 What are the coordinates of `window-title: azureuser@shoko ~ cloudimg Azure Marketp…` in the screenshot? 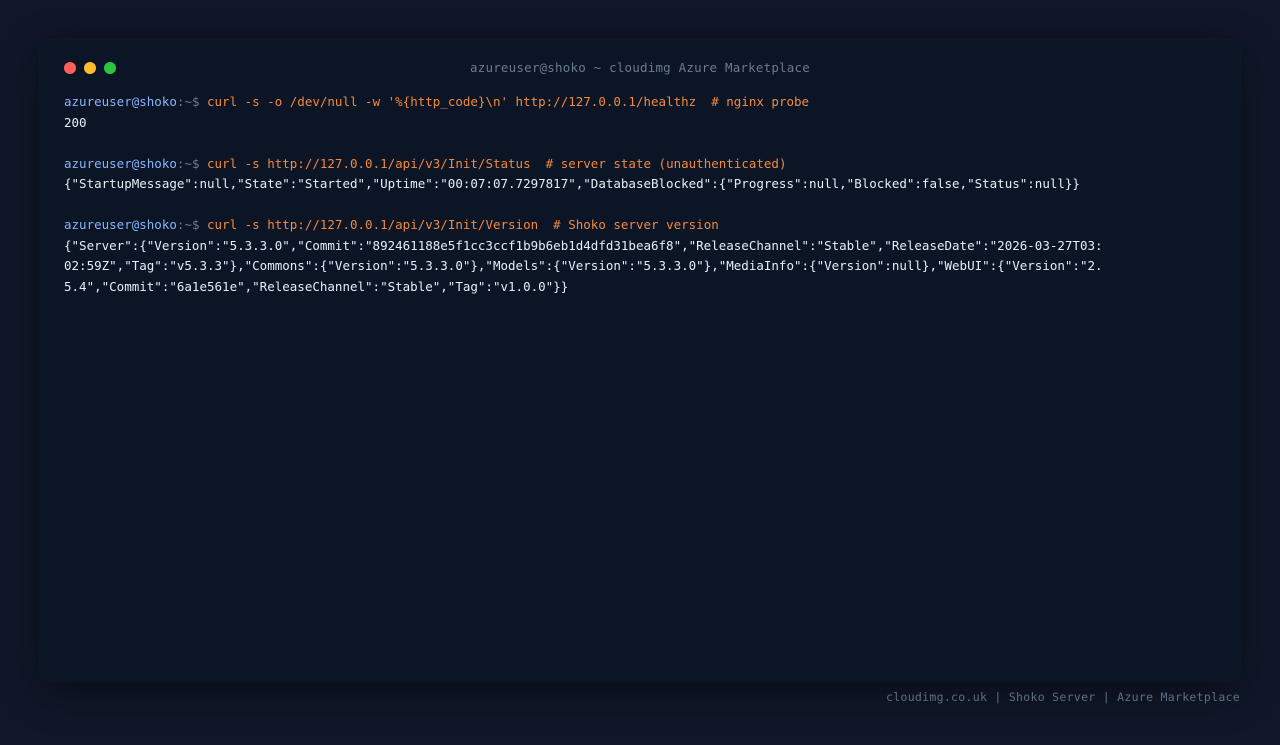 It's located at (640, 67).